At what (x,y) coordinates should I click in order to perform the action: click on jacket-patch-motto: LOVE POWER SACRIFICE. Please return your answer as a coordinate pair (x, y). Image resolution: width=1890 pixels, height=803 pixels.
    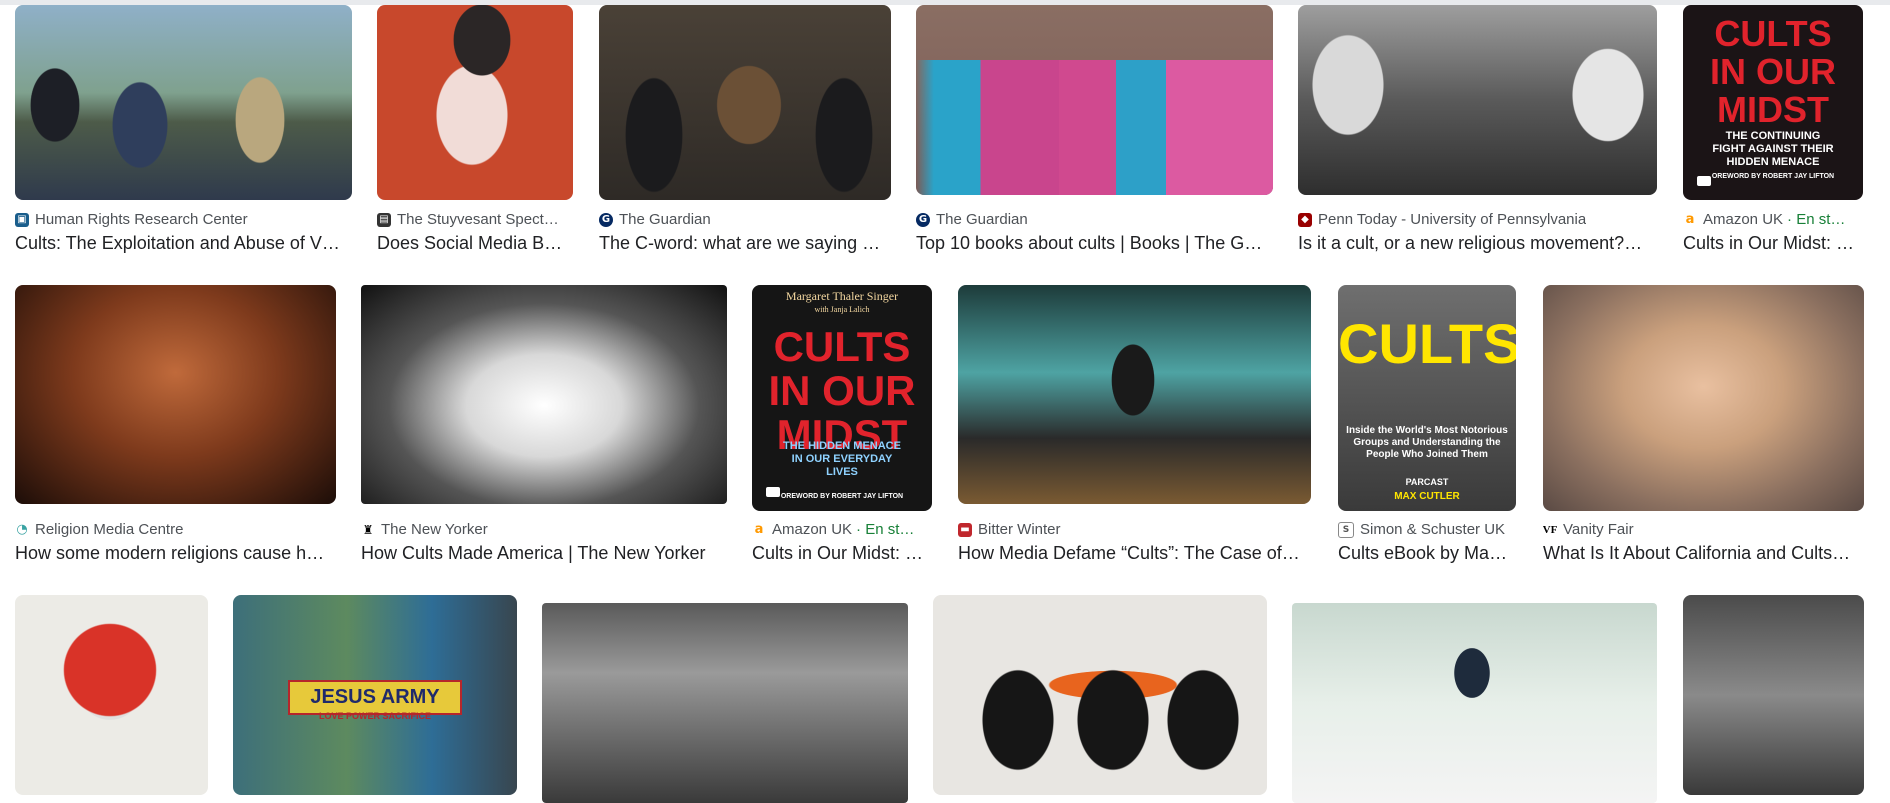
    Looking at the image, I should click on (374, 716).